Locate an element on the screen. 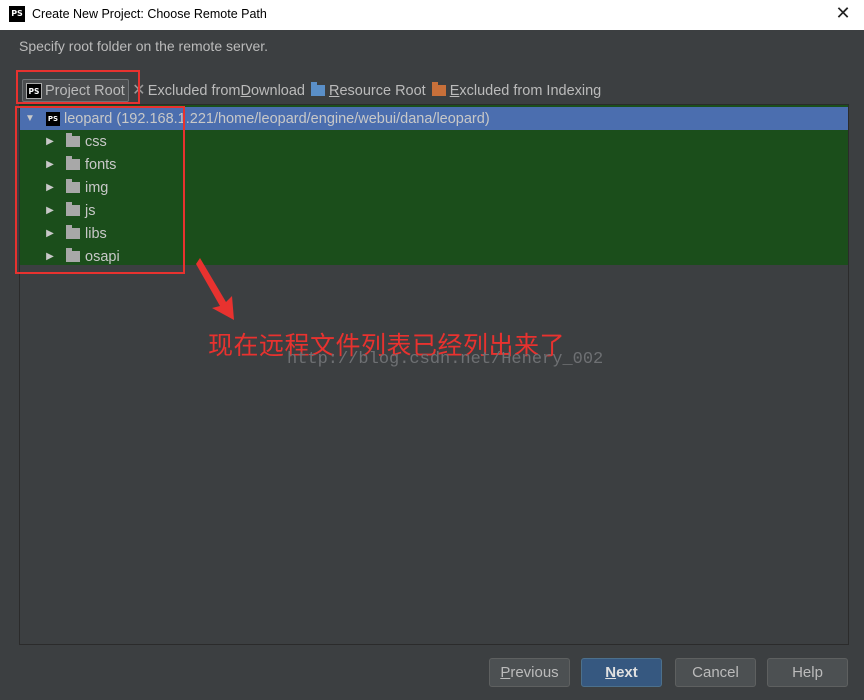 The image size is (864, 700). excluded-cross-icon: ✕ is located at coordinates (139, 90).